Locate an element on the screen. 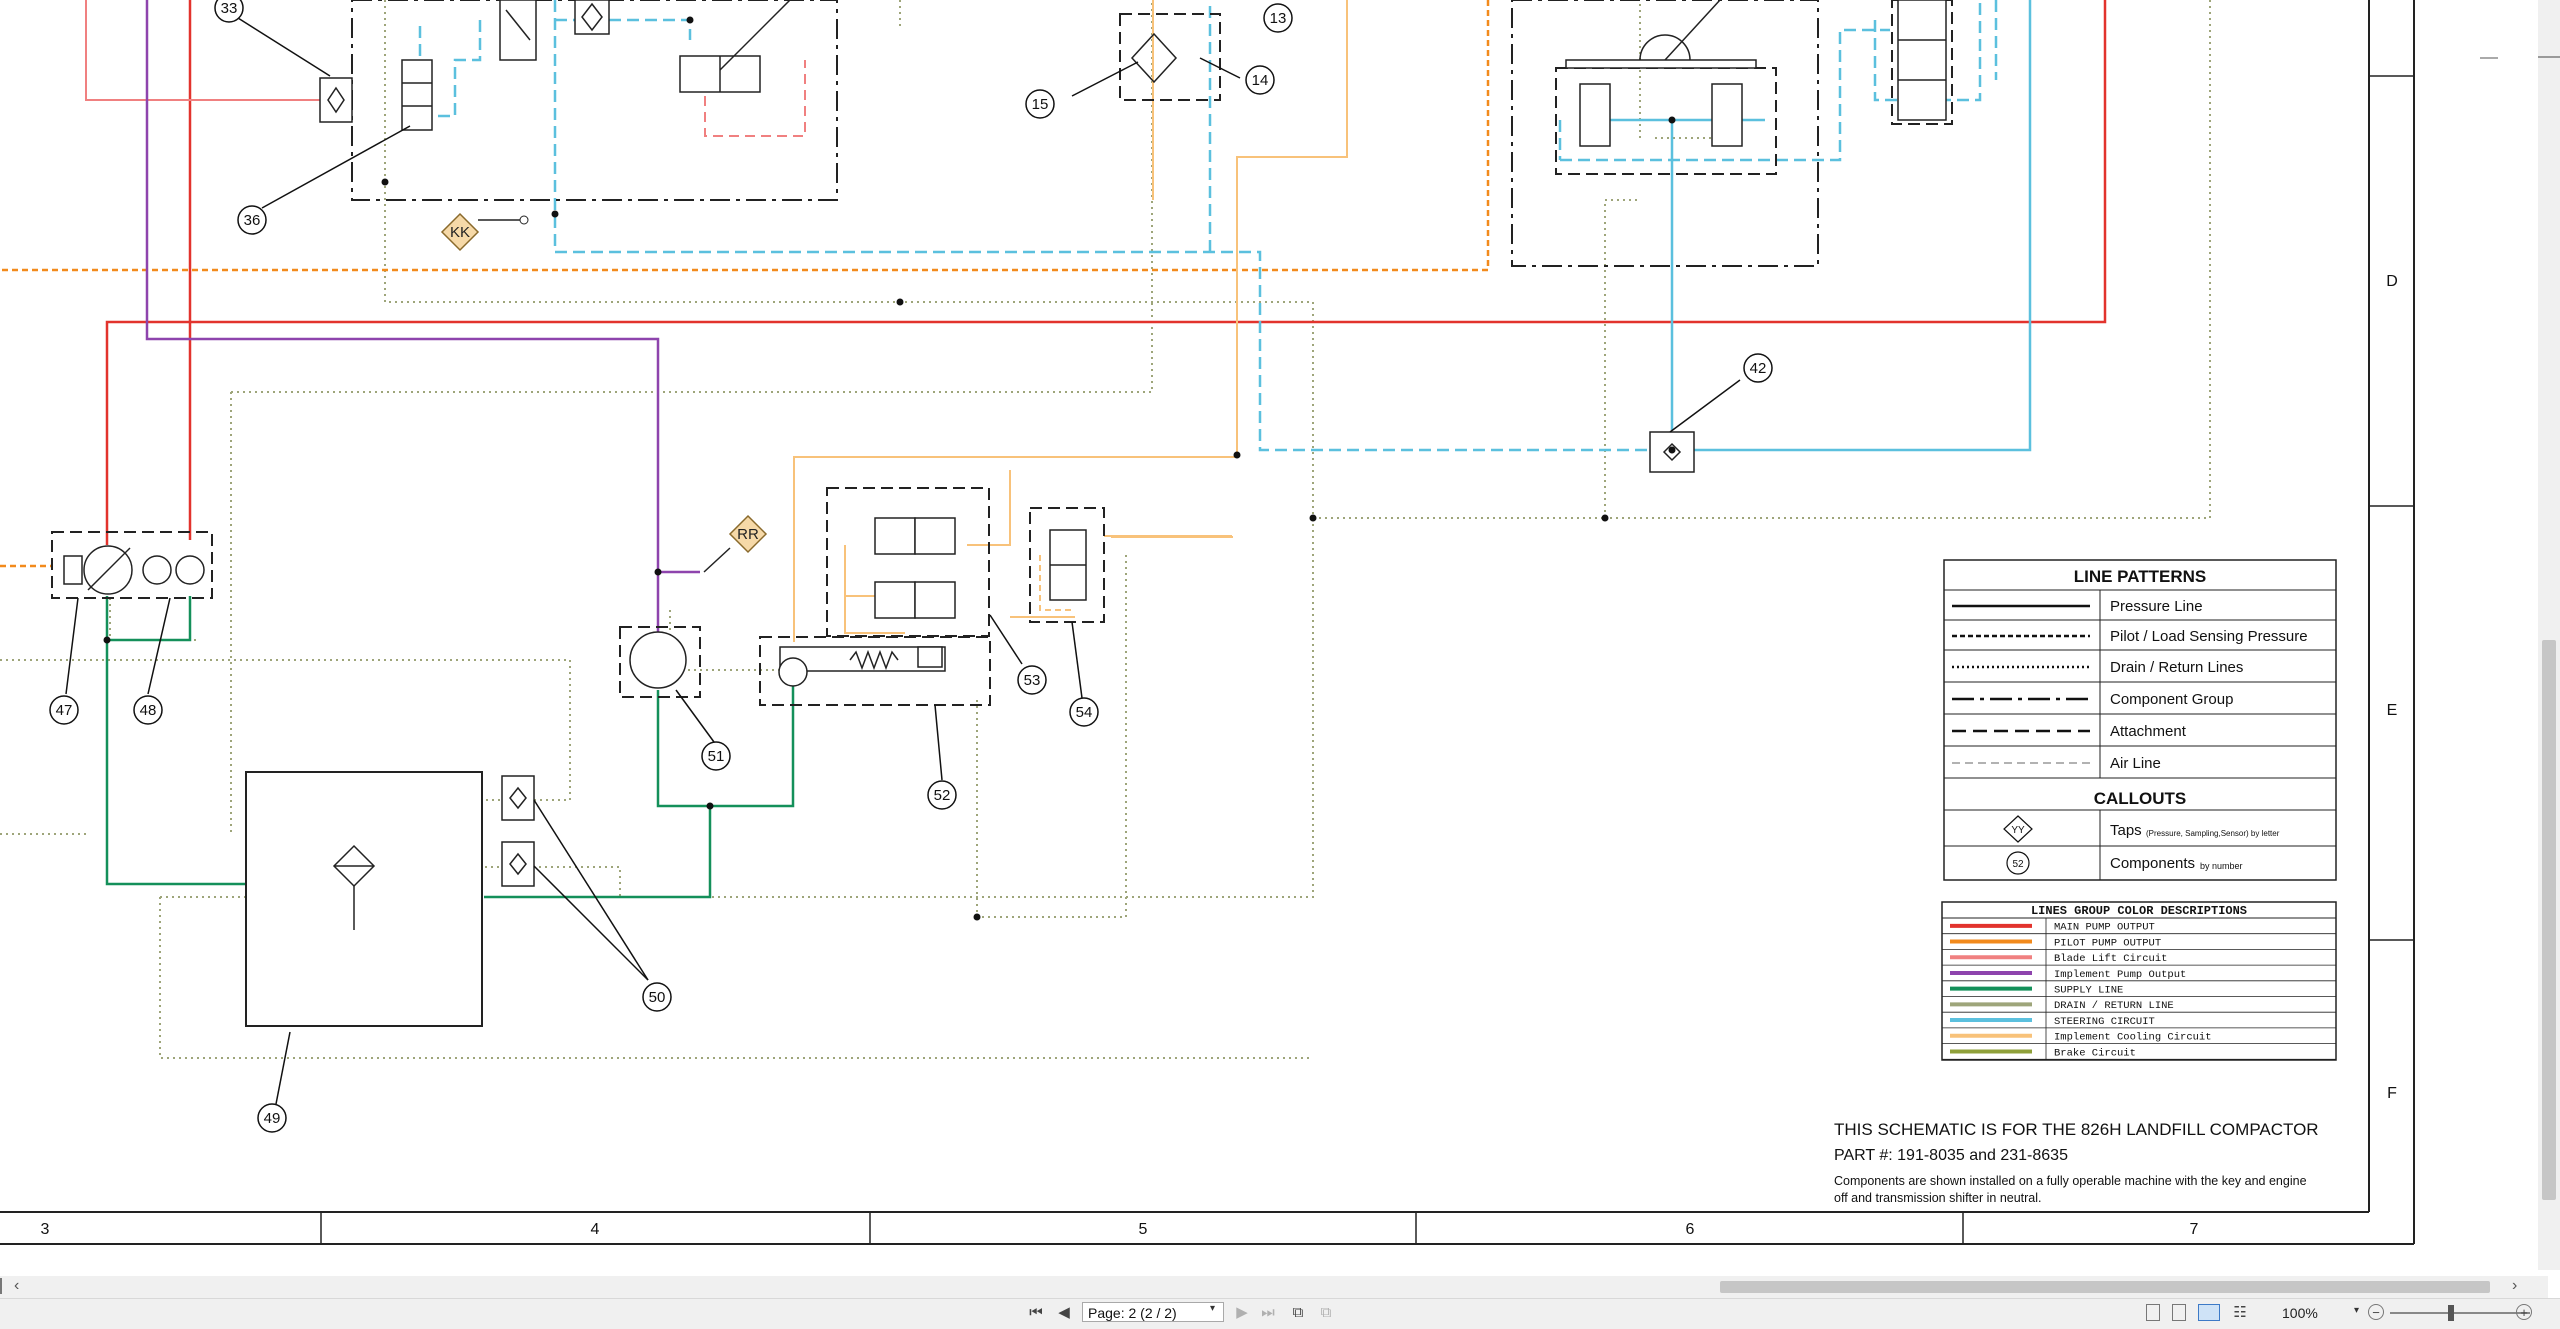 The height and width of the screenshot is (1329, 2560). callout-52: 52 is located at coordinates (942, 795).